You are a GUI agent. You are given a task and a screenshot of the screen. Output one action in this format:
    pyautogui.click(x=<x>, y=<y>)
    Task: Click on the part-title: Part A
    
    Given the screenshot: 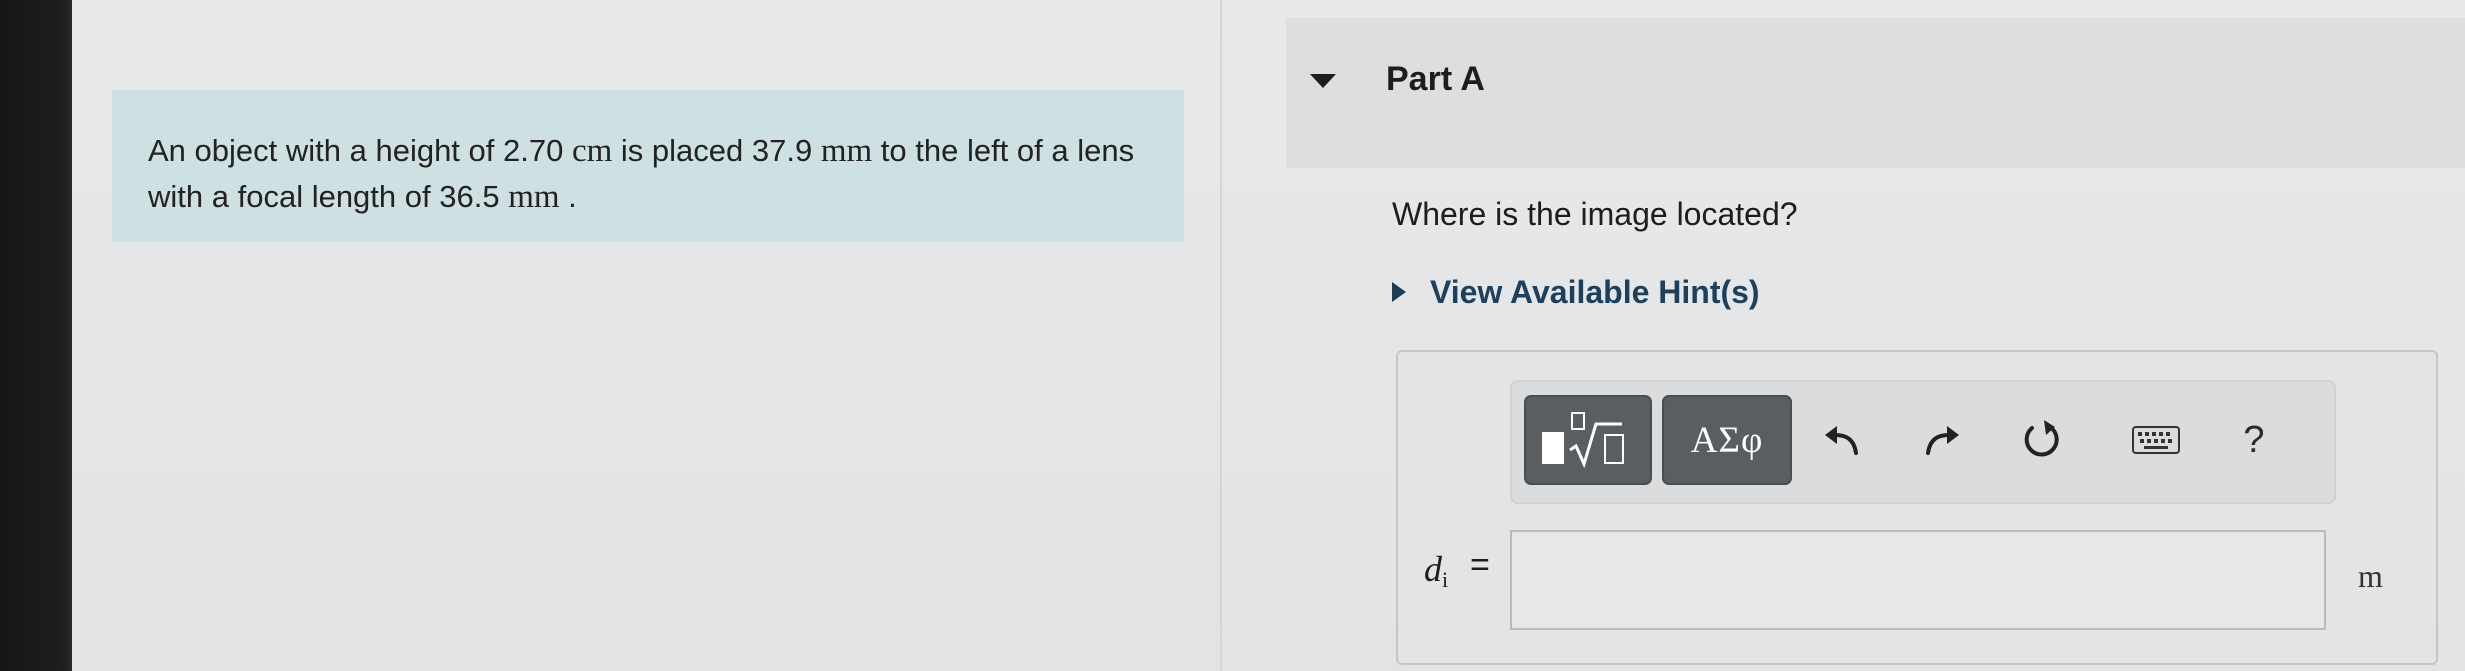 What is the action you would take?
    pyautogui.click(x=1435, y=79)
    